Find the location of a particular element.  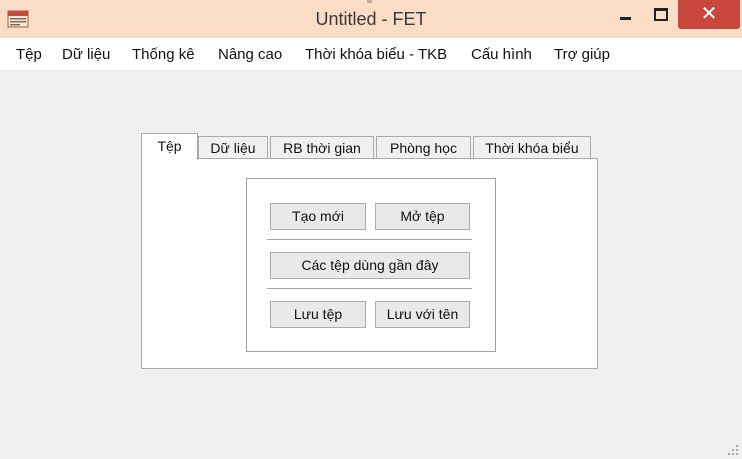

minimize-button is located at coordinates (626, 14).